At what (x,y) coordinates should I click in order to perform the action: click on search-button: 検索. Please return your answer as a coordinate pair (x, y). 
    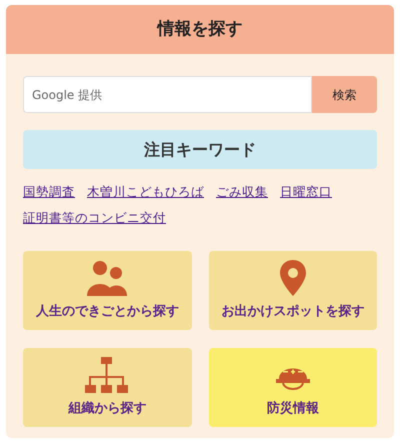
    Looking at the image, I should click on (344, 94).